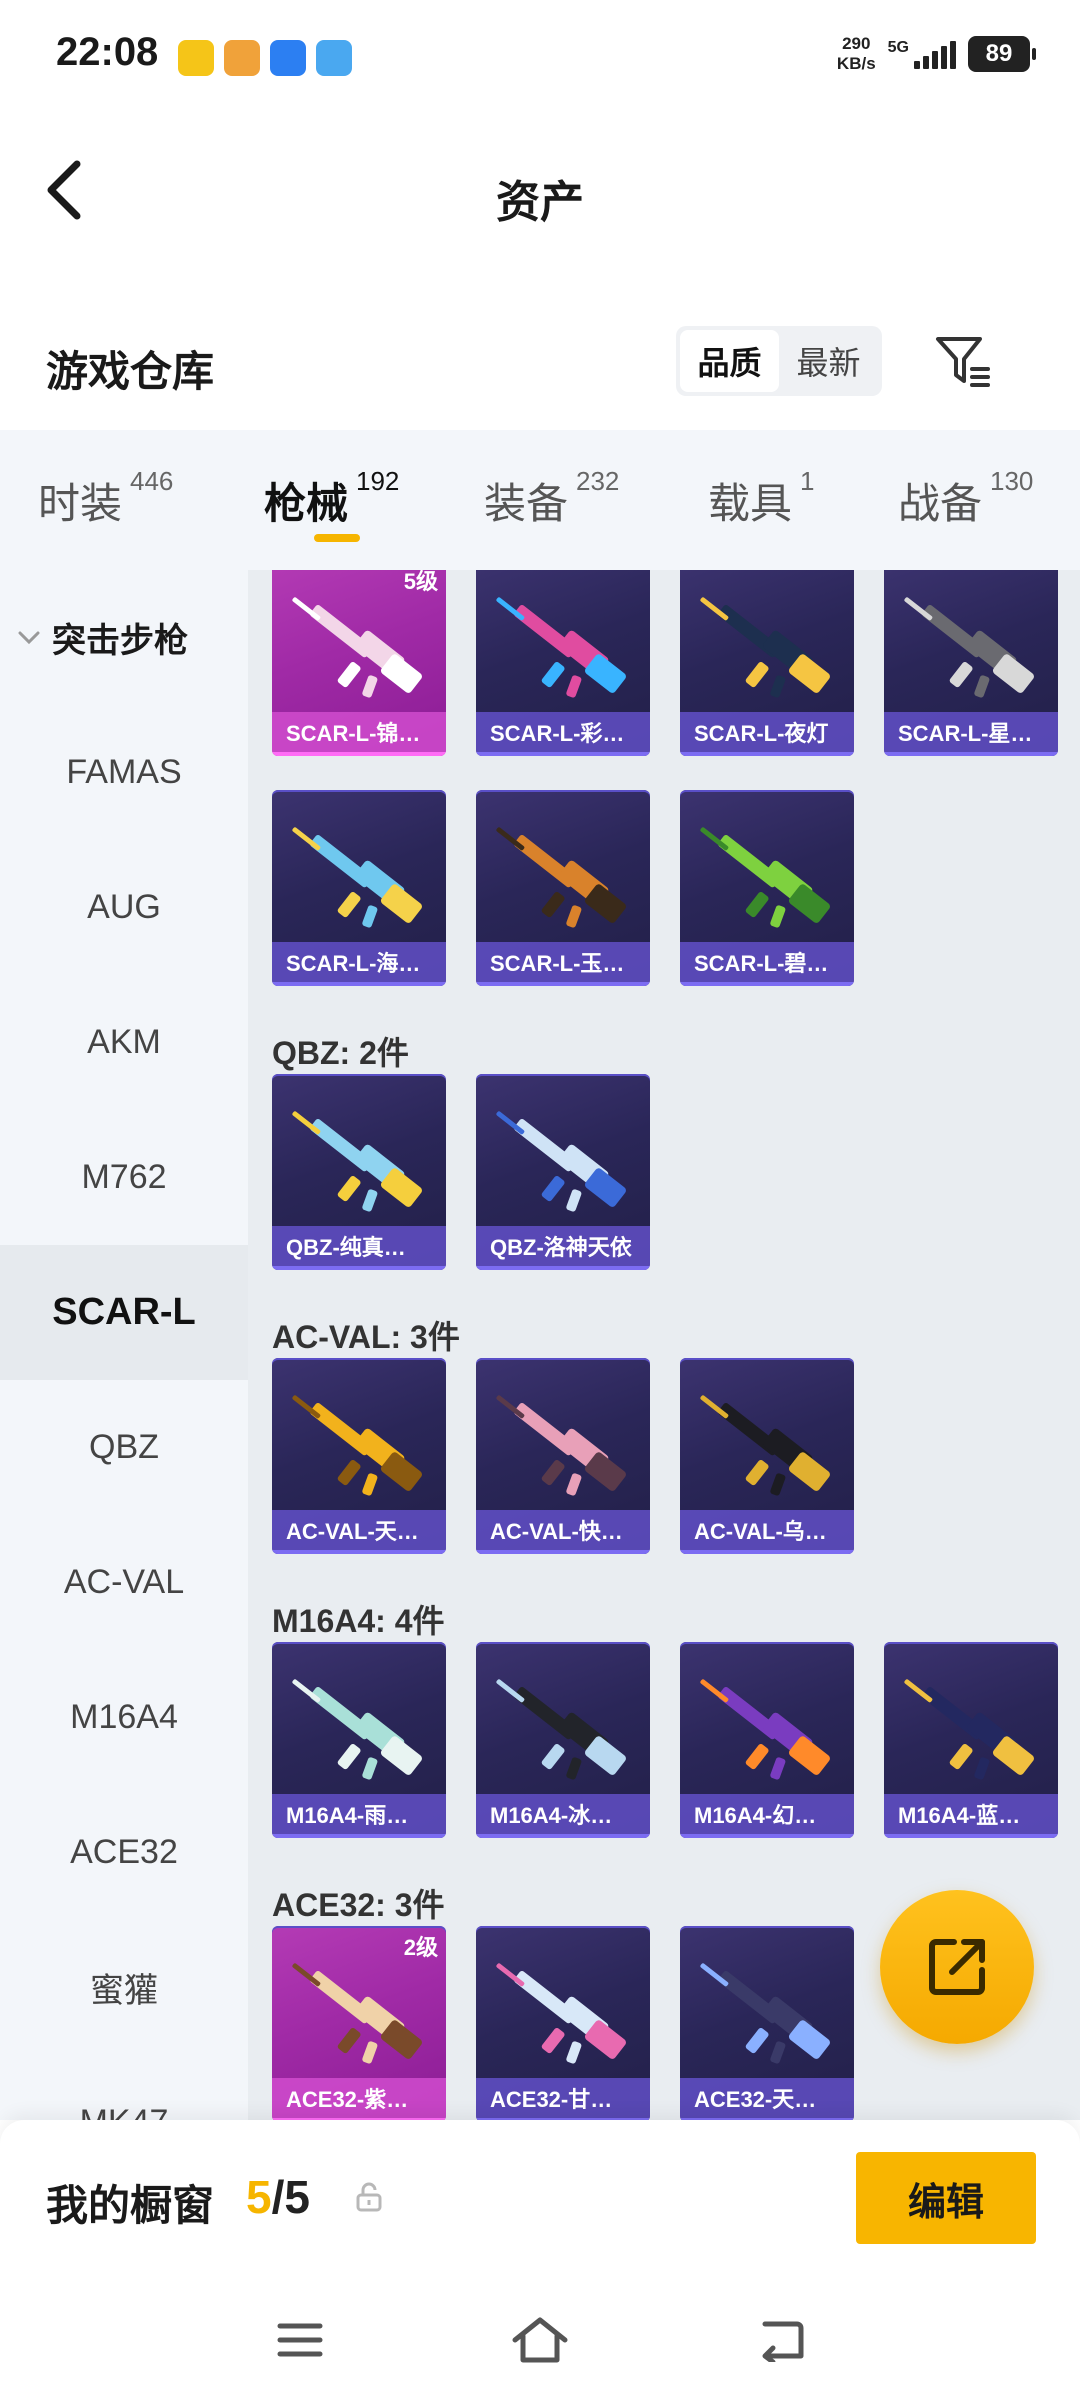  Describe the element at coordinates (124, 1312) in the screenshot. I see `sidebar-item: SCAR-L` at that location.